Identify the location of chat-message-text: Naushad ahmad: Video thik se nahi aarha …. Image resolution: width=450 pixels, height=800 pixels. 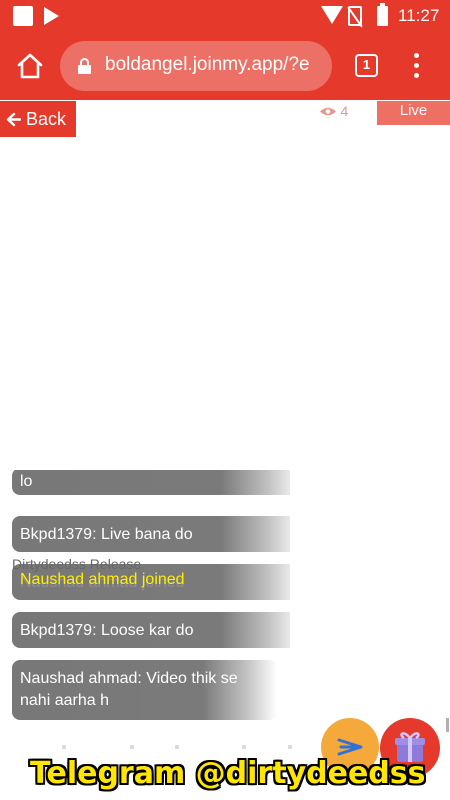
(129, 689).